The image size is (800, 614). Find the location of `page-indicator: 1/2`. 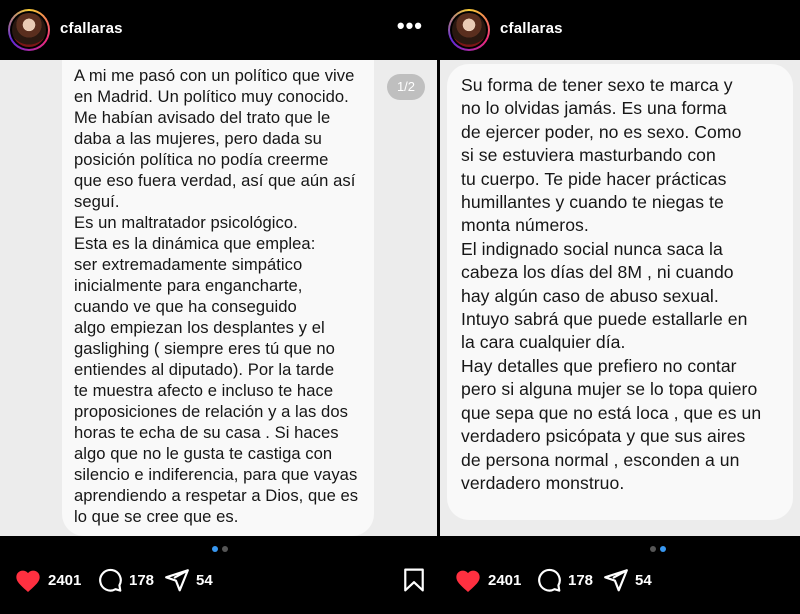

page-indicator: 1/2 is located at coordinates (406, 87).